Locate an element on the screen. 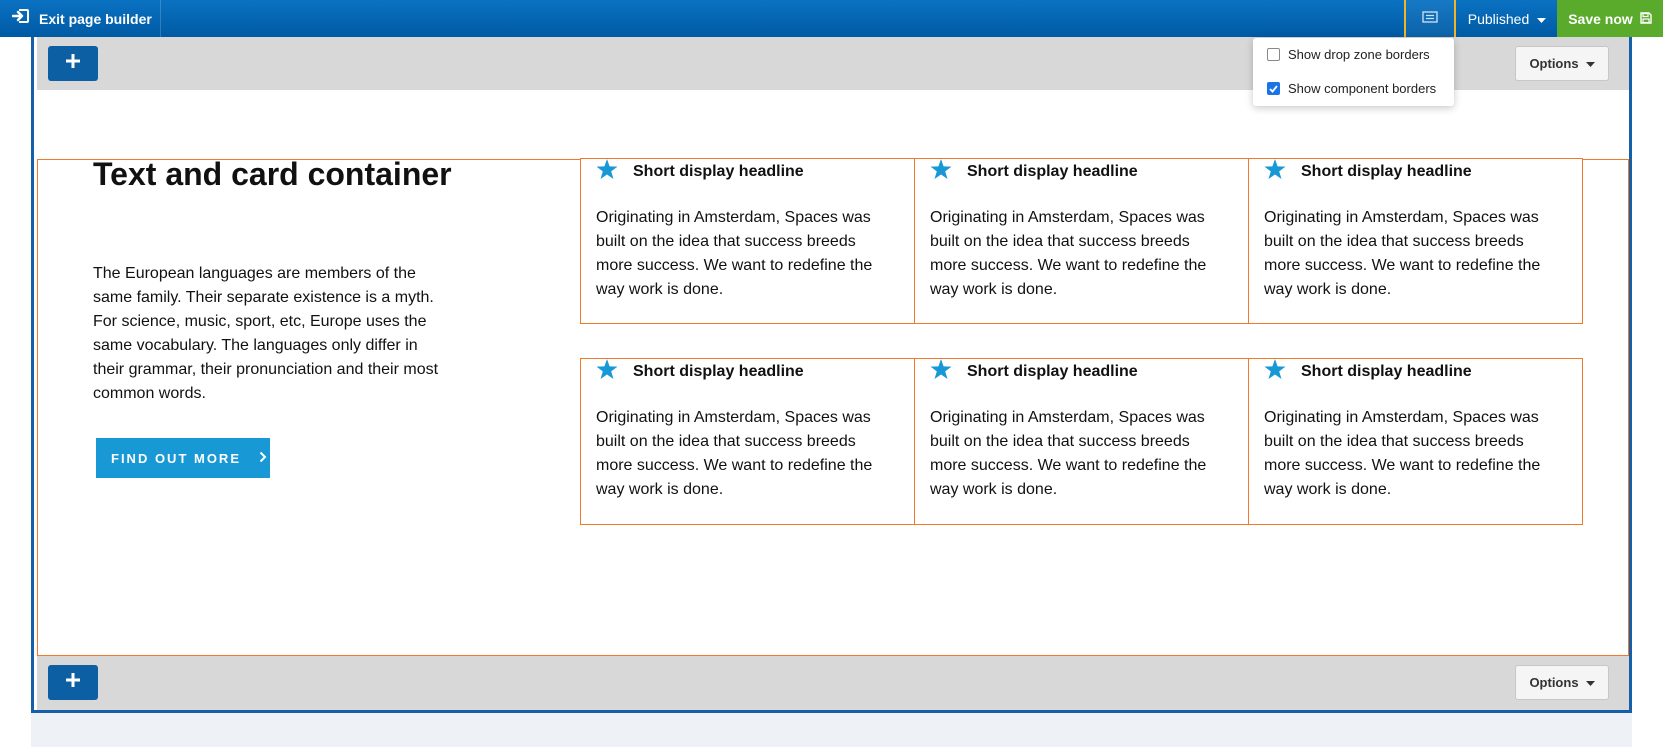 The height and width of the screenshot is (747, 1663). top-toolbar: Exit page builder Published Save now is located at coordinates (831, 20).